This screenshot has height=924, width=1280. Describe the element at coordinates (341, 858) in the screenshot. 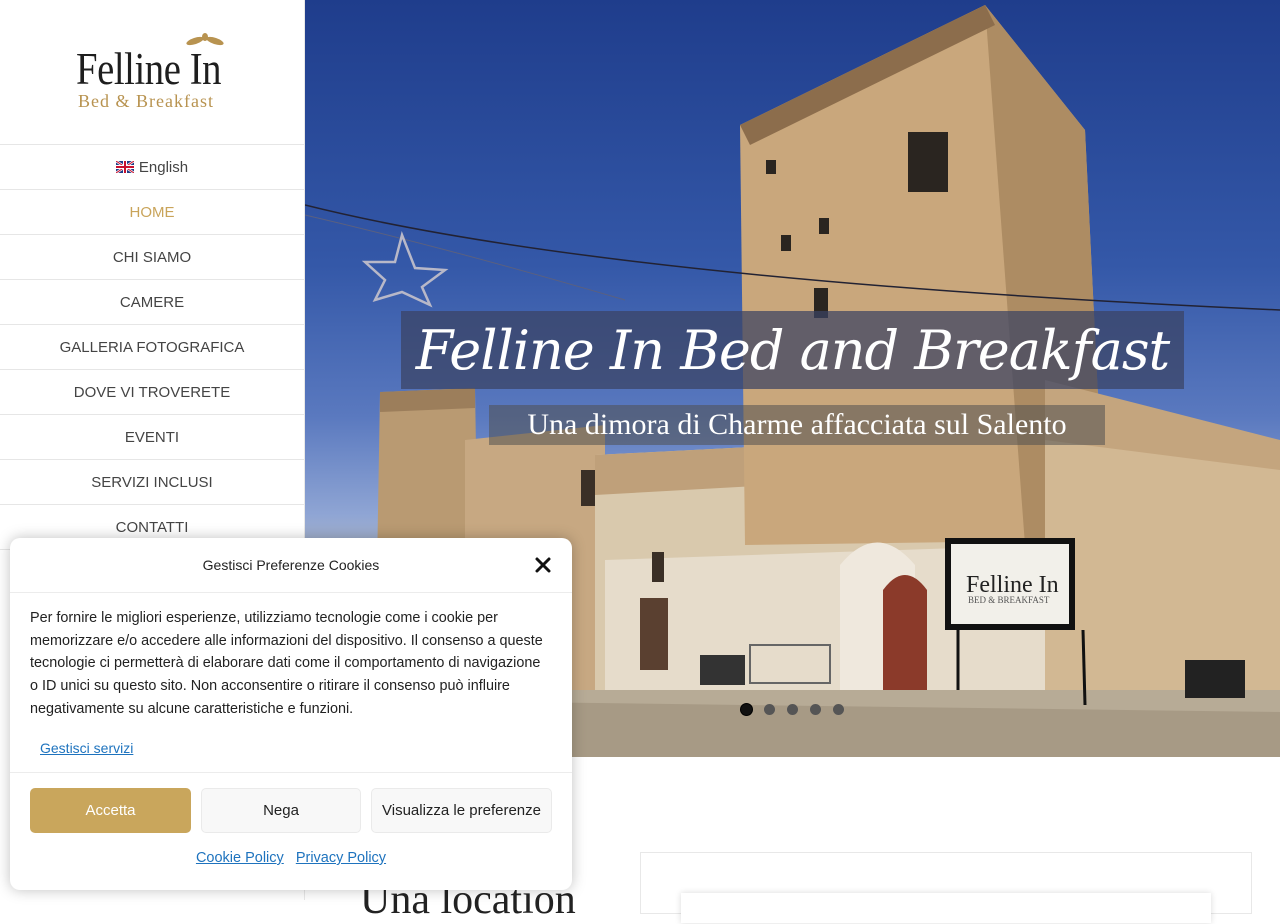

I see `privacy-policy-link: Privacy Policy` at that location.